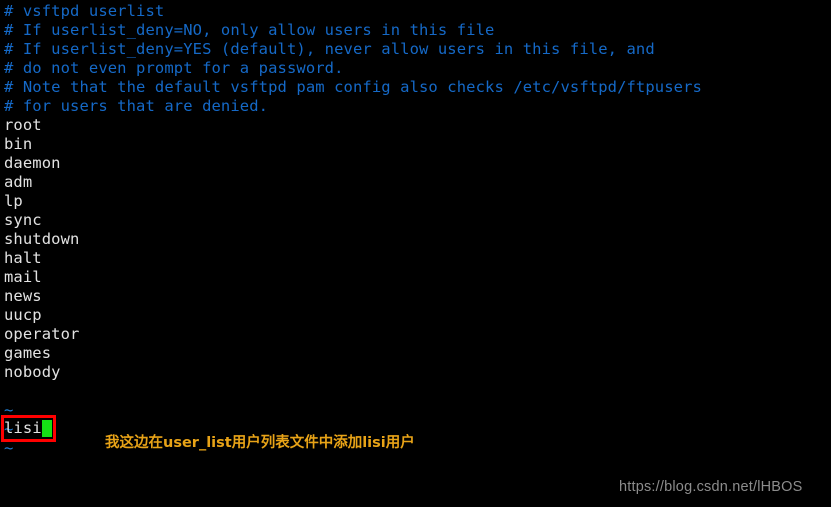 The image size is (831, 507). What do you see at coordinates (23, 125) in the screenshot?
I see `user-entry-line: root` at bounding box center [23, 125].